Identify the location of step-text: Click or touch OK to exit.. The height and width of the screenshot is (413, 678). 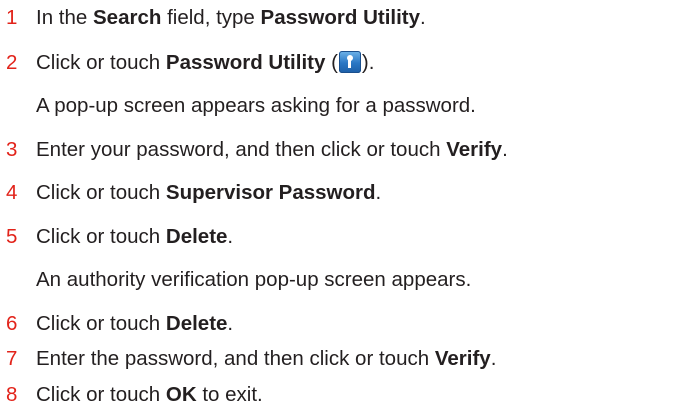
(149, 394).